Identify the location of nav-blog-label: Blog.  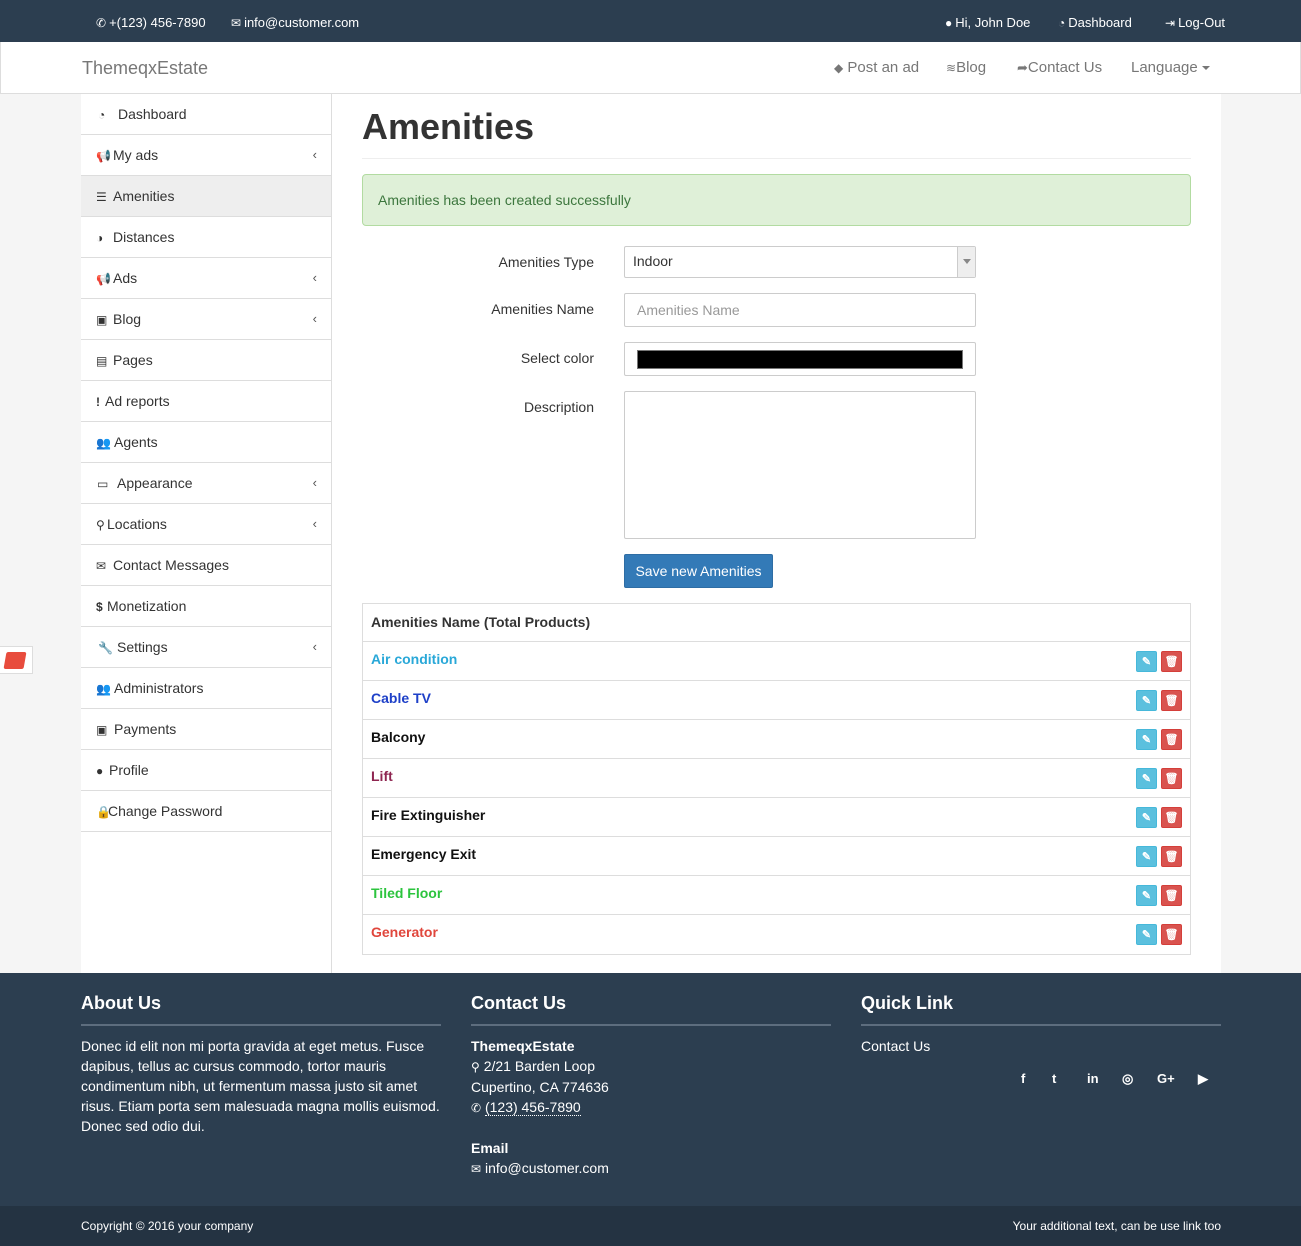
(971, 67).